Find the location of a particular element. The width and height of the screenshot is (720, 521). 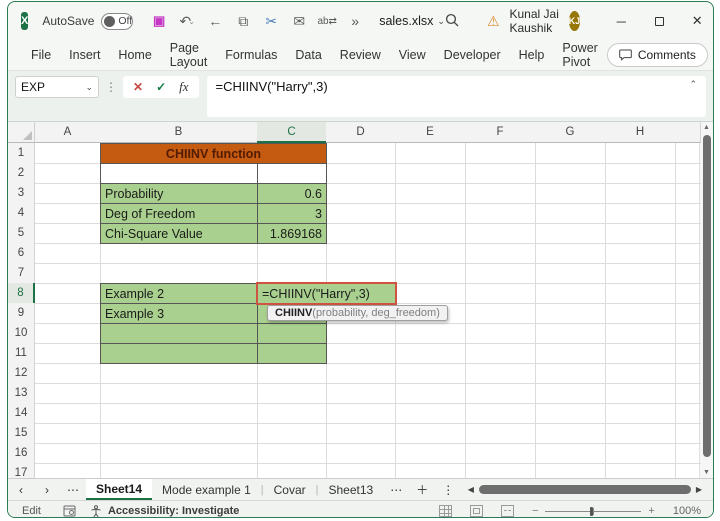

column-header-a: A is located at coordinates (68, 132).